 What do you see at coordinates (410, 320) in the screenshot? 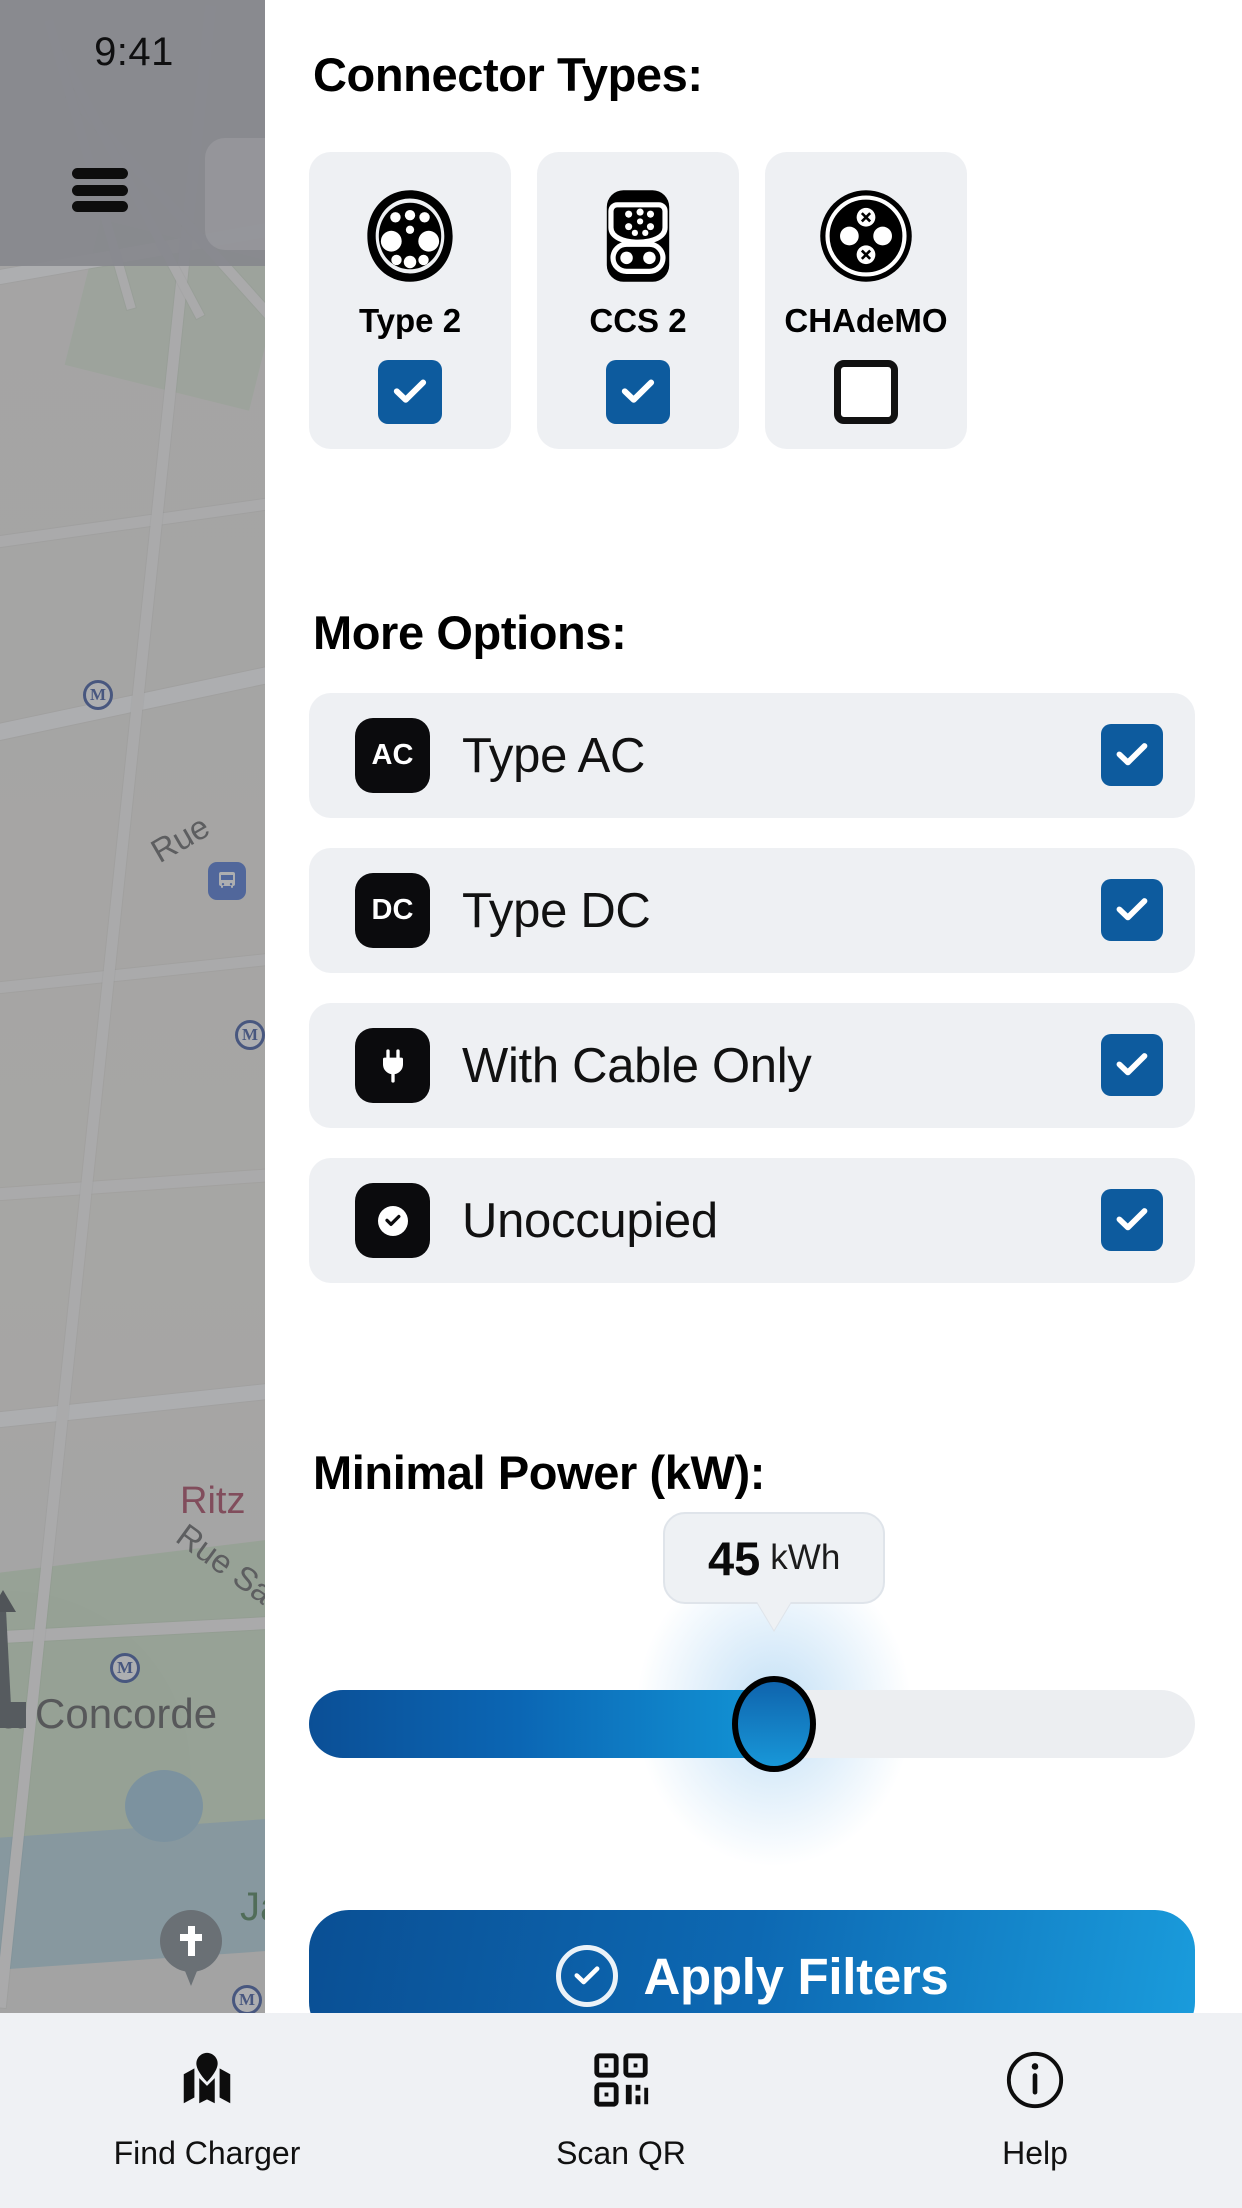
I see `connector-card-label: Type 2` at bounding box center [410, 320].